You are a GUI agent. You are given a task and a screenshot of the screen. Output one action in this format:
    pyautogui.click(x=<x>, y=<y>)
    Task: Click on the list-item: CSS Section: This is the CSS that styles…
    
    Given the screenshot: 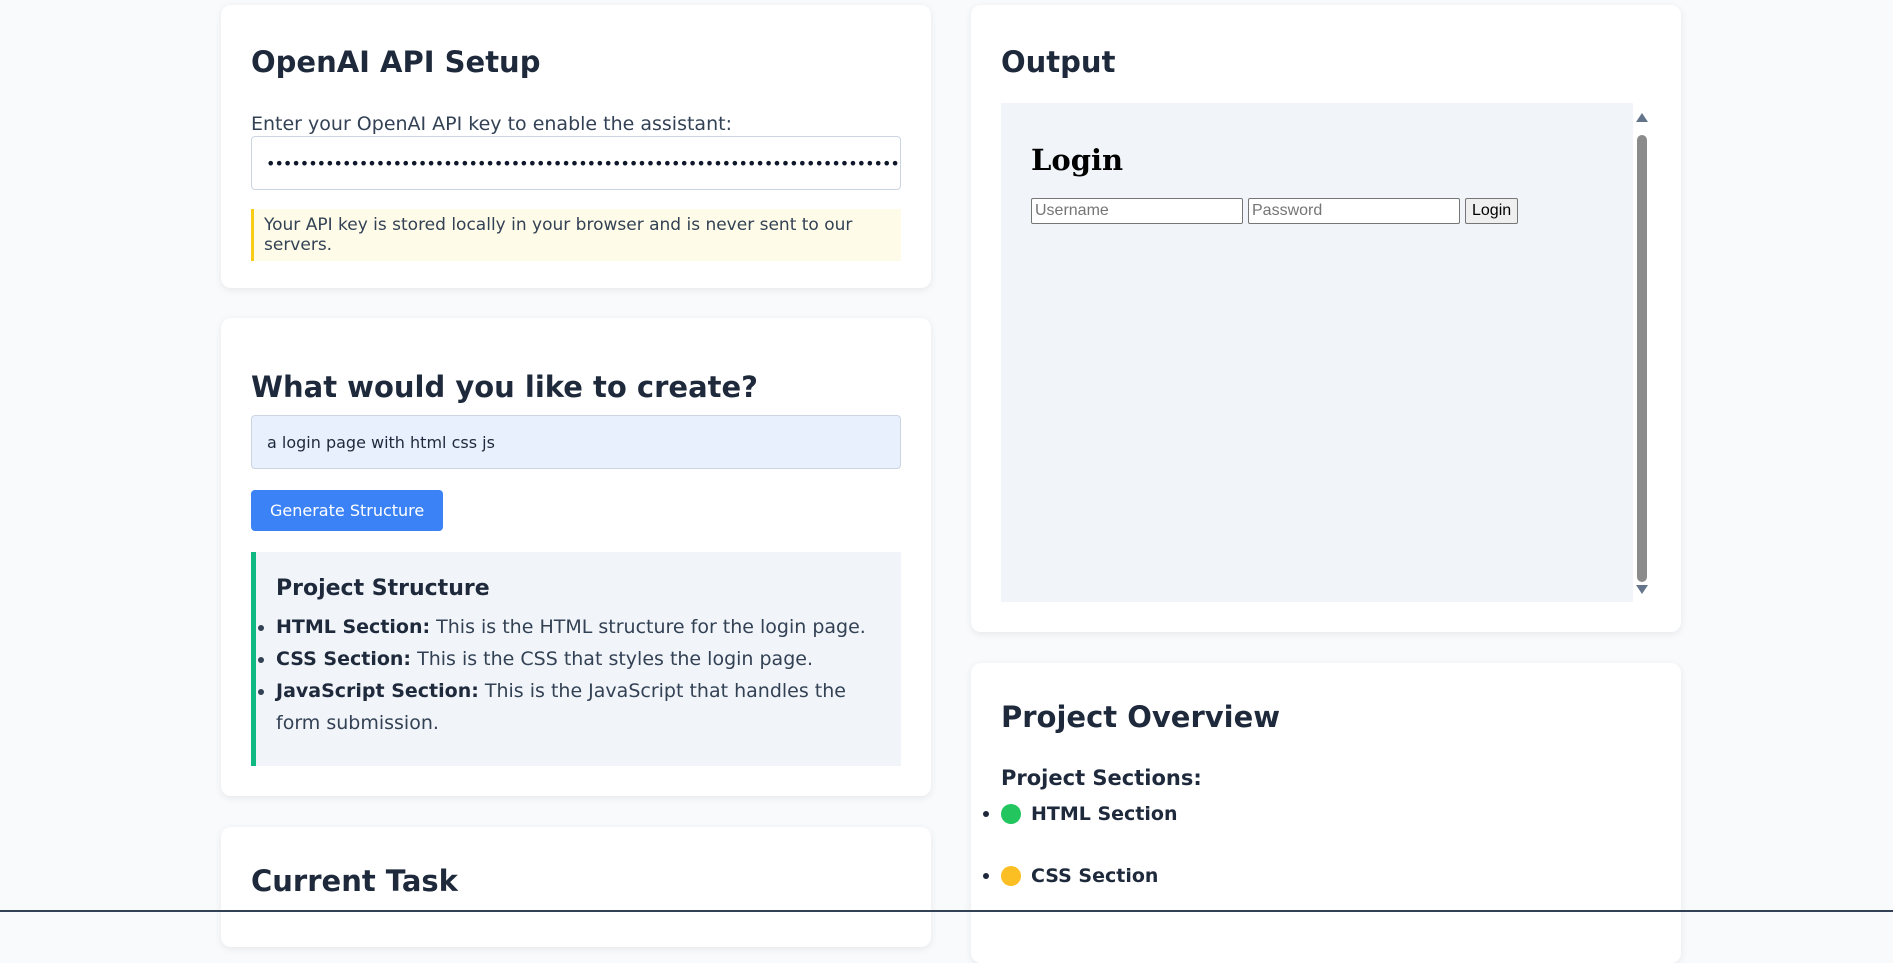 What is the action you would take?
    pyautogui.click(x=578, y=659)
    